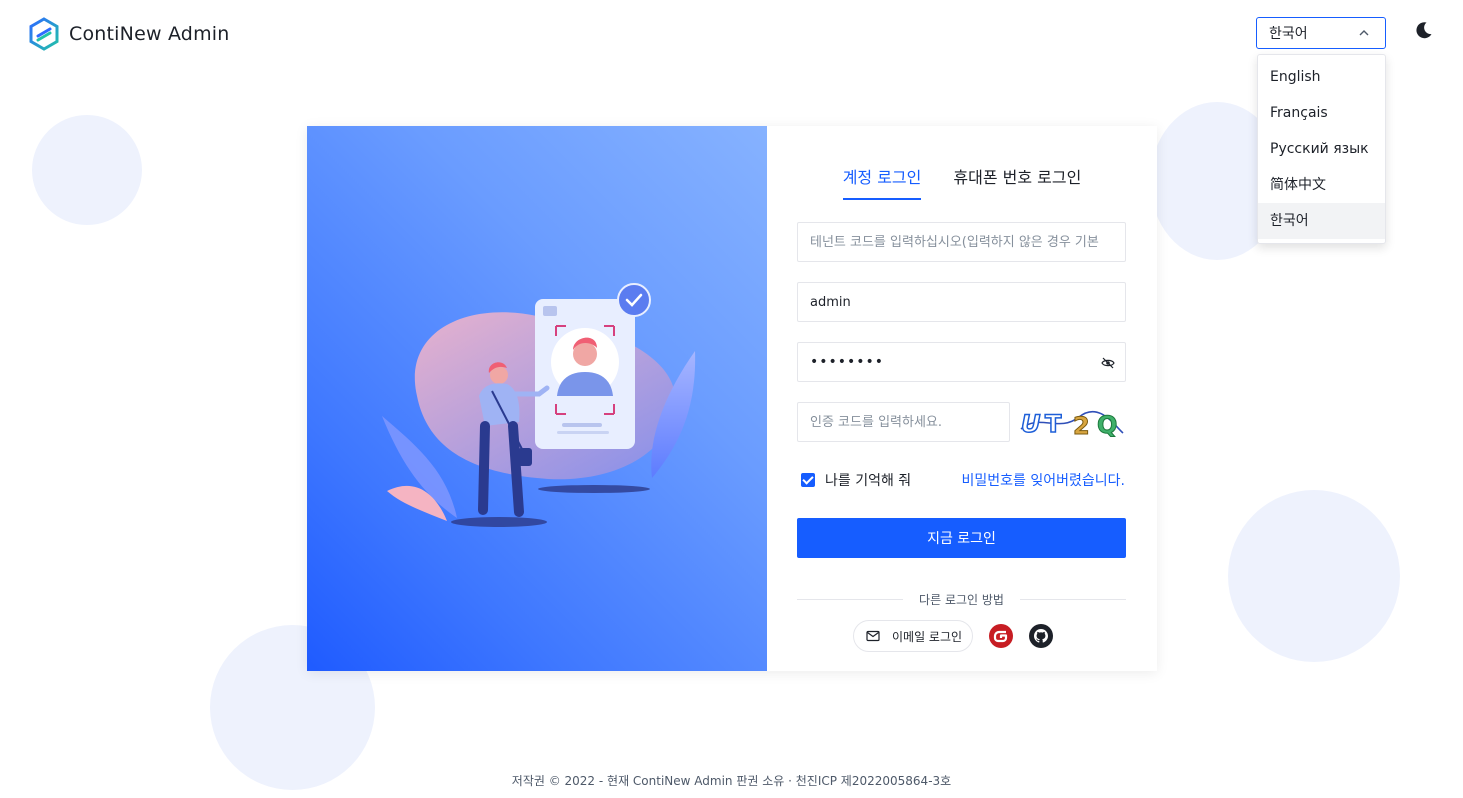 Image resolution: width=1463 pixels, height=798 pixels. What do you see at coordinates (1321, 113) in the screenshot?
I see `language-option-french: Français` at bounding box center [1321, 113].